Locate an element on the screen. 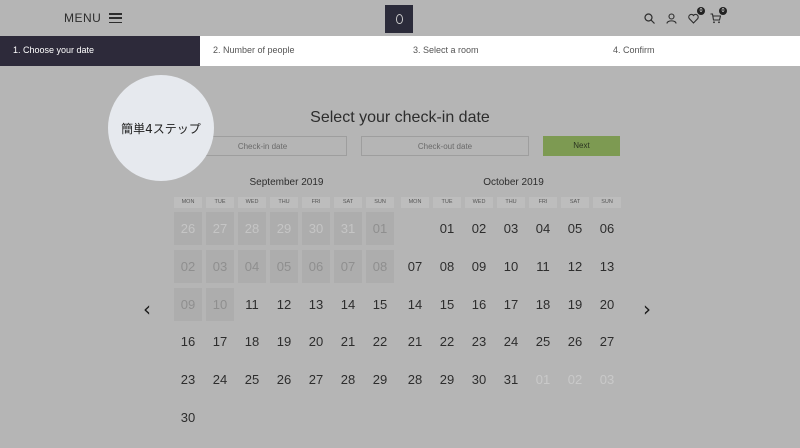  step-number-of-people: 2. Number of people is located at coordinates (300, 51).